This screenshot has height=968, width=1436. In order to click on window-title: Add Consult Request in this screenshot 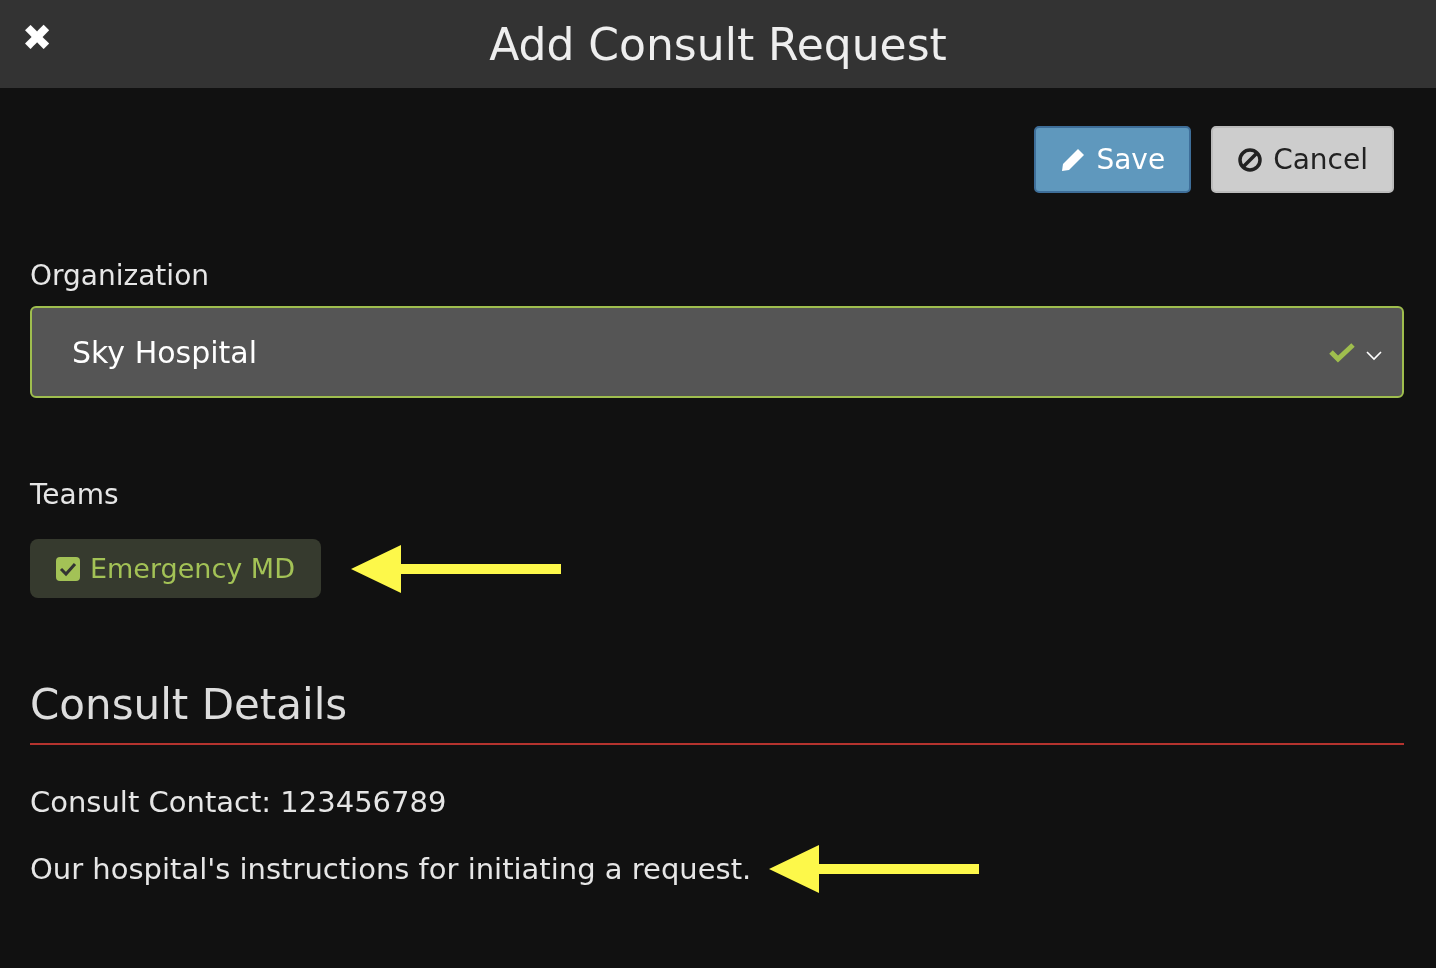, I will do `click(718, 44)`.